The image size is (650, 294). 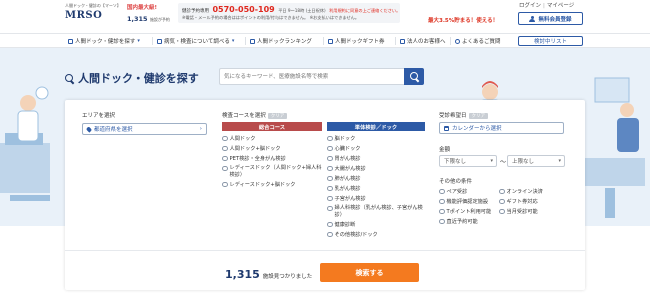 What do you see at coordinates (255, 115) in the screenshot?
I see `course-label: 検査コースを選択 クリア` at bounding box center [255, 115].